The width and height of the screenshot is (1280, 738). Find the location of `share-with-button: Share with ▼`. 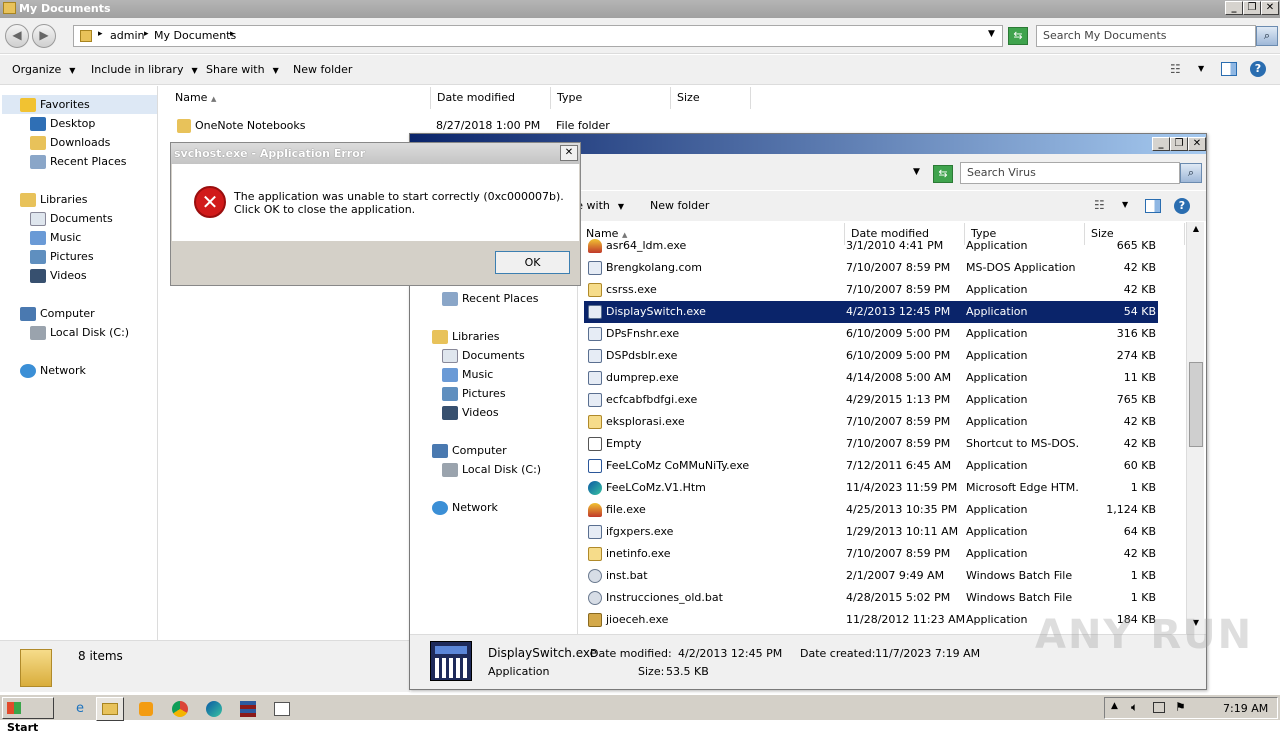

share-with-button: Share with ▼ is located at coordinates (238, 70).